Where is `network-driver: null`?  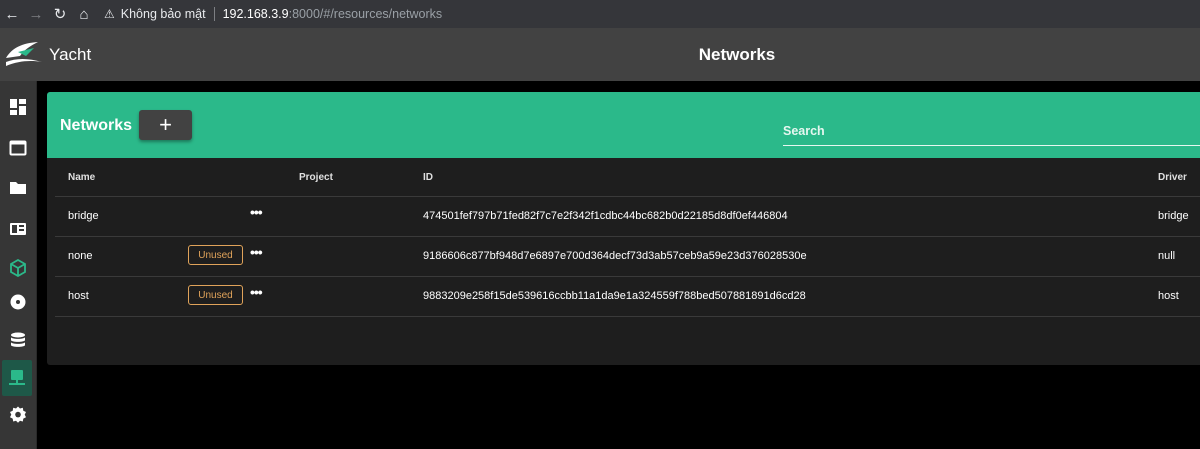 network-driver: null is located at coordinates (1167, 256).